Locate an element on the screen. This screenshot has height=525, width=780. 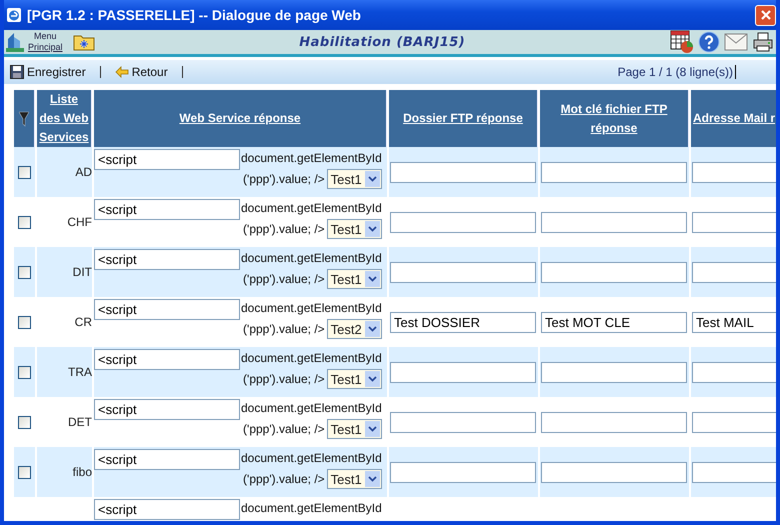
printer-icon is located at coordinates (763, 42).